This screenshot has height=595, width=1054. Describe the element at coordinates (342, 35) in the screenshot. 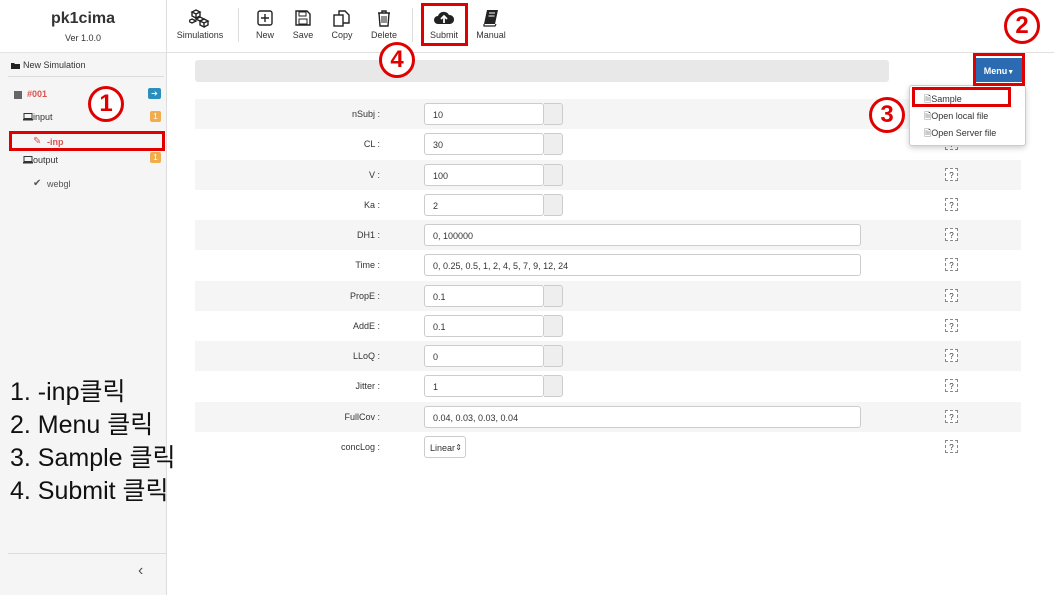

I see `copy-label: Copy` at that location.